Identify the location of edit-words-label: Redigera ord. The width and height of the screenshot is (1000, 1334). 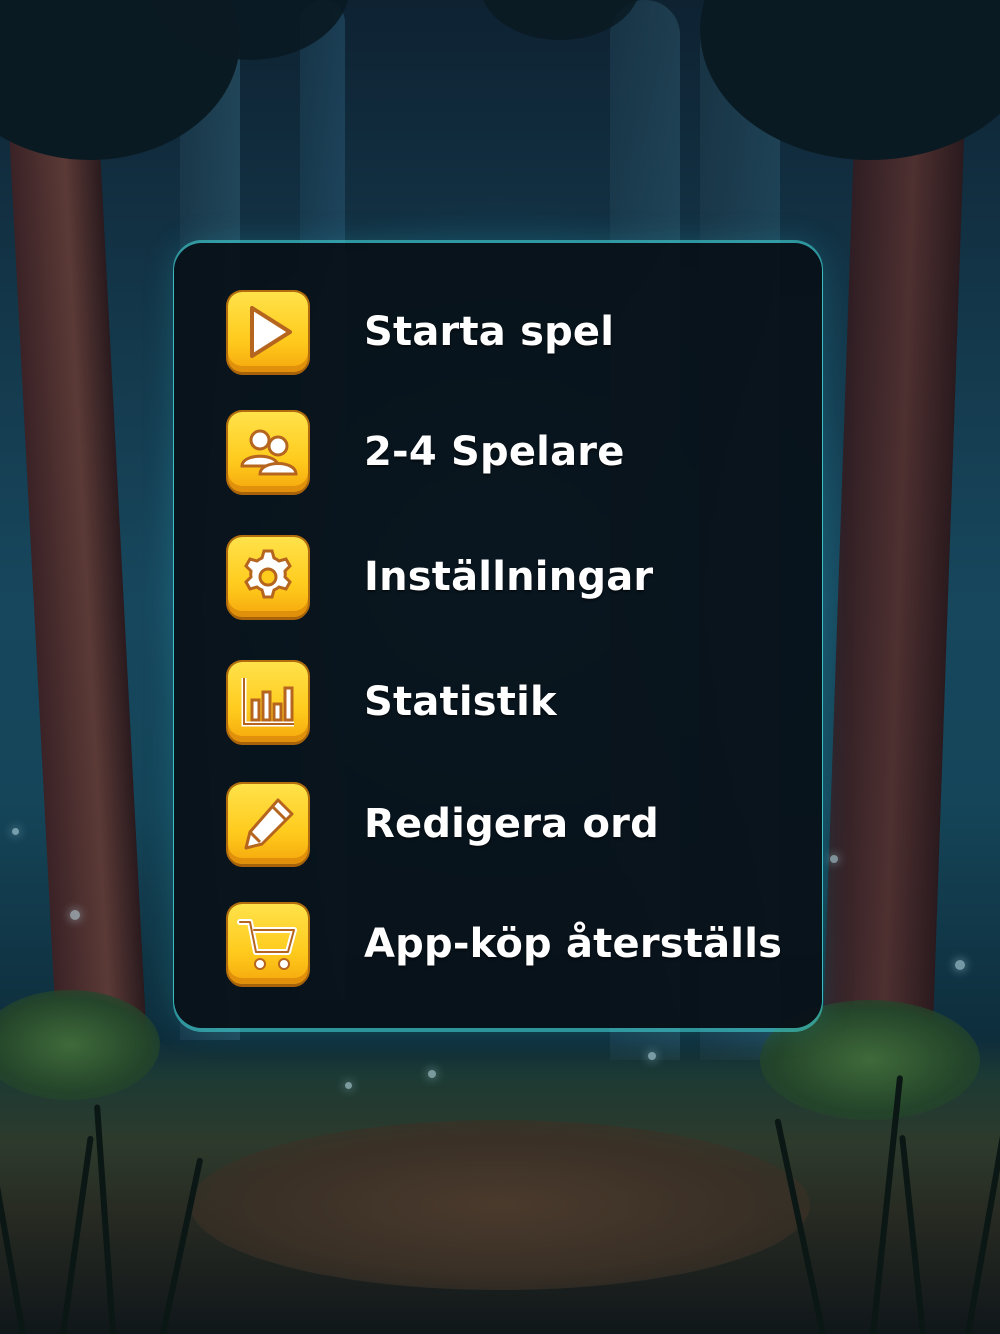
(511, 824).